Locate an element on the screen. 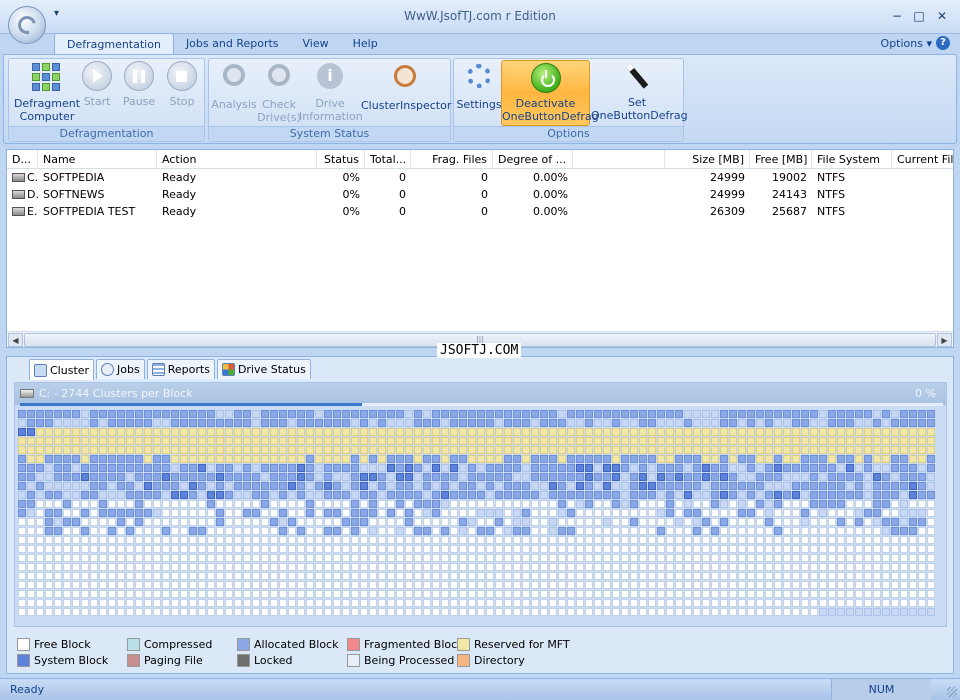  column-header-current-file: Current File is located at coordinates (922, 159).